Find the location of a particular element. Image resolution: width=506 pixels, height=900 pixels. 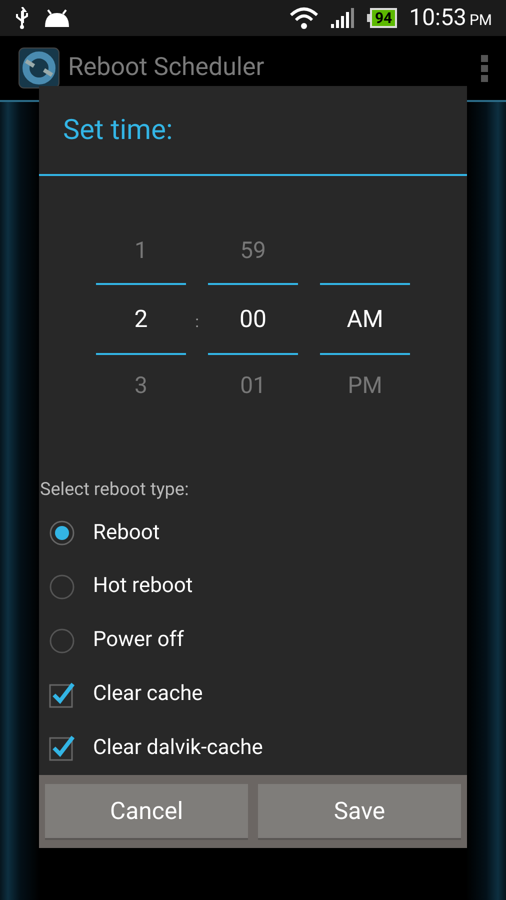

option-label: Clear cache is located at coordinates (148, 694).